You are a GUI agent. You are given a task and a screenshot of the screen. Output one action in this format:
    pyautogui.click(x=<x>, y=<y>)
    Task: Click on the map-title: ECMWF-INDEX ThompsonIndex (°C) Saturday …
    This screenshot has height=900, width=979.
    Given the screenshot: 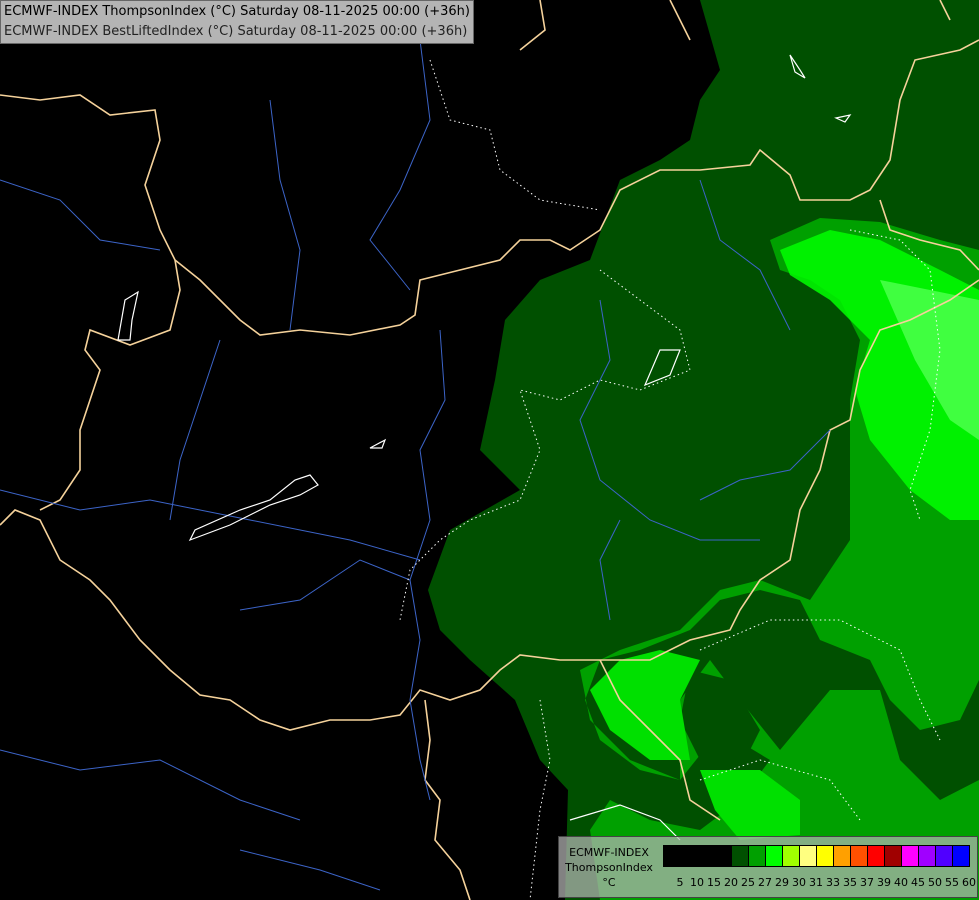 What is the action you would take?
    pyautogui.click(x=237, y=22)
    